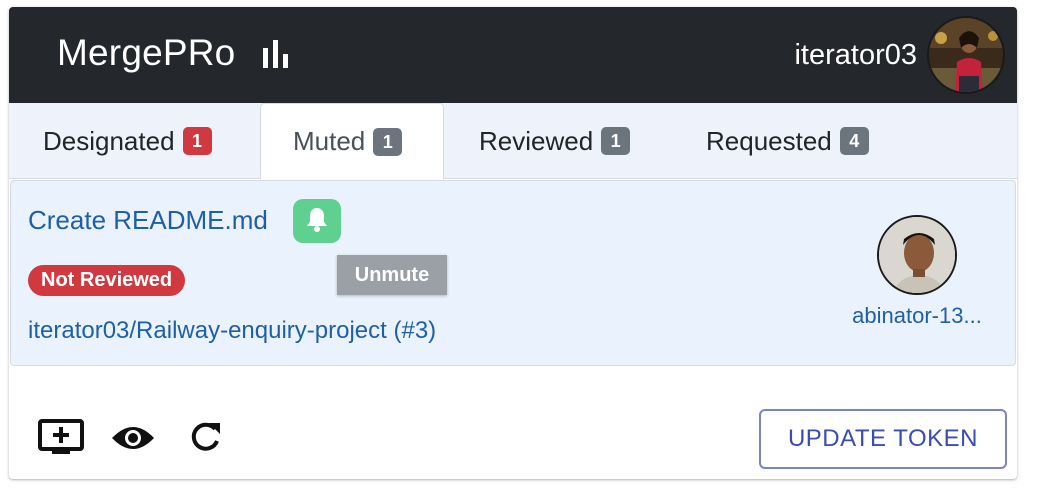 The width and height of the screenshot is (1042, 493). I want to click on username: iterator03, so click(855, 54).